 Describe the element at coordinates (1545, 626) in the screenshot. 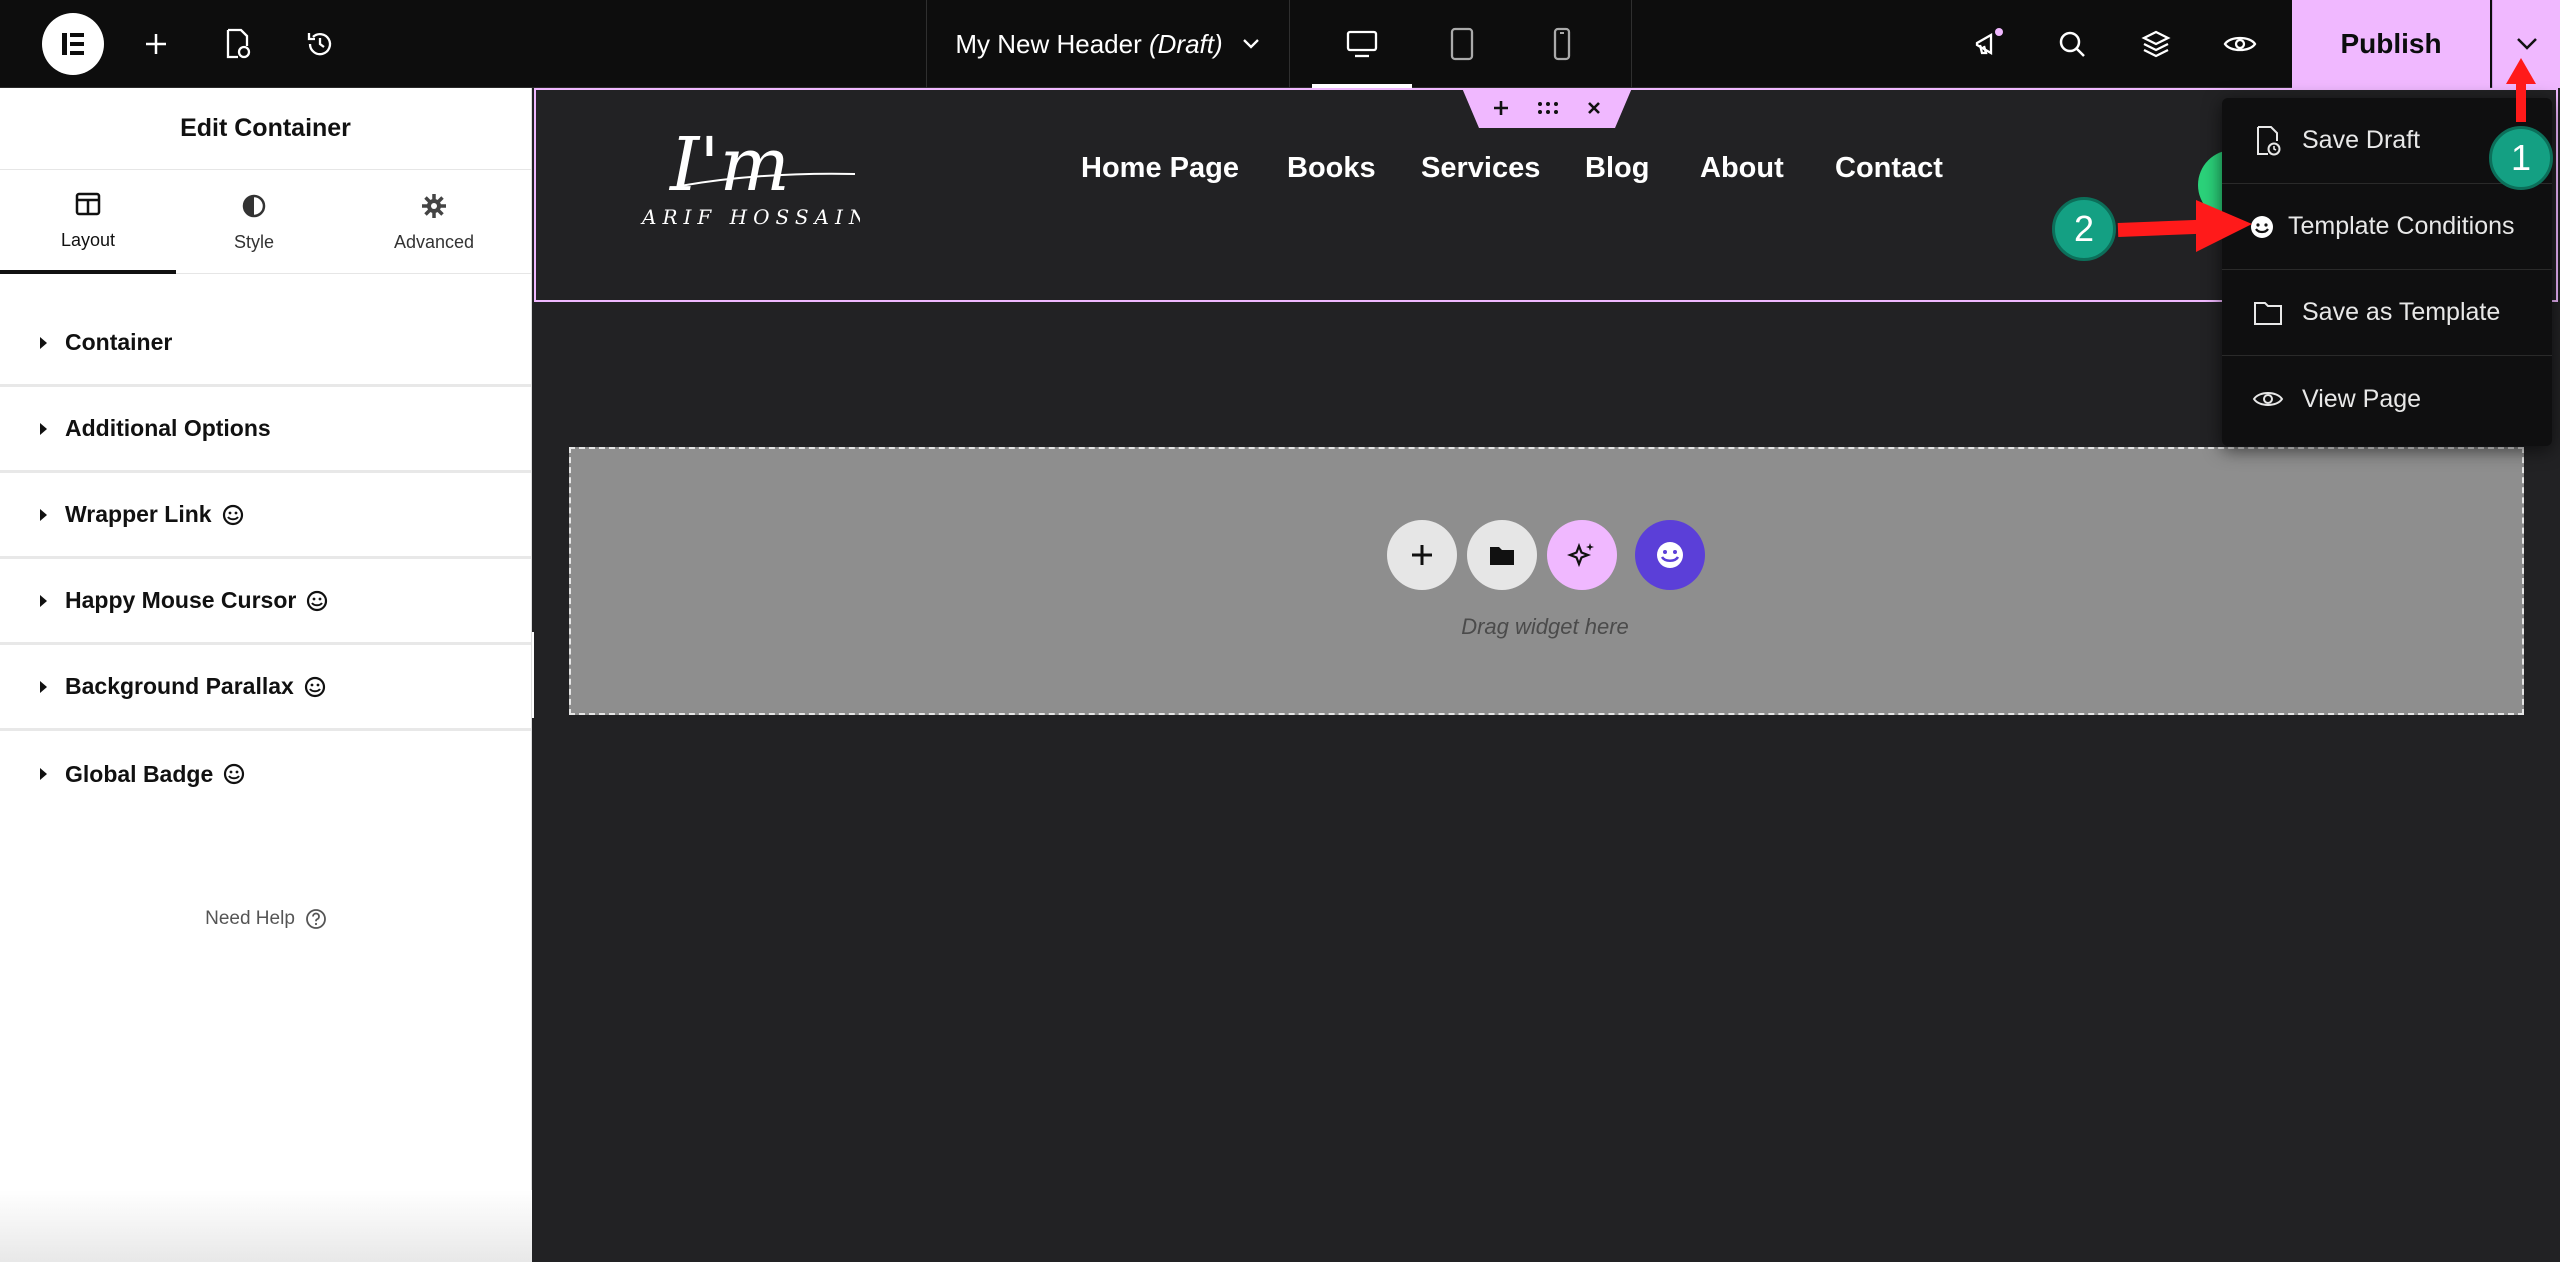

I see `drop-zone-hint: Drag widget here` at that location.